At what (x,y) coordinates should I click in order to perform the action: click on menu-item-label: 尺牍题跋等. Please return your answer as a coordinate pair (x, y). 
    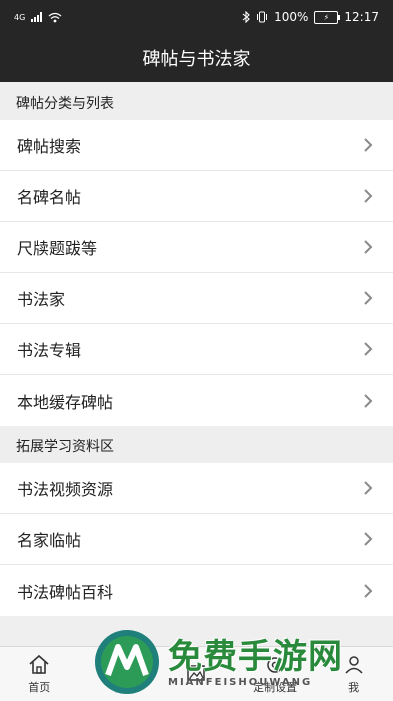
    Looking at the image, I should click on (57, 248).